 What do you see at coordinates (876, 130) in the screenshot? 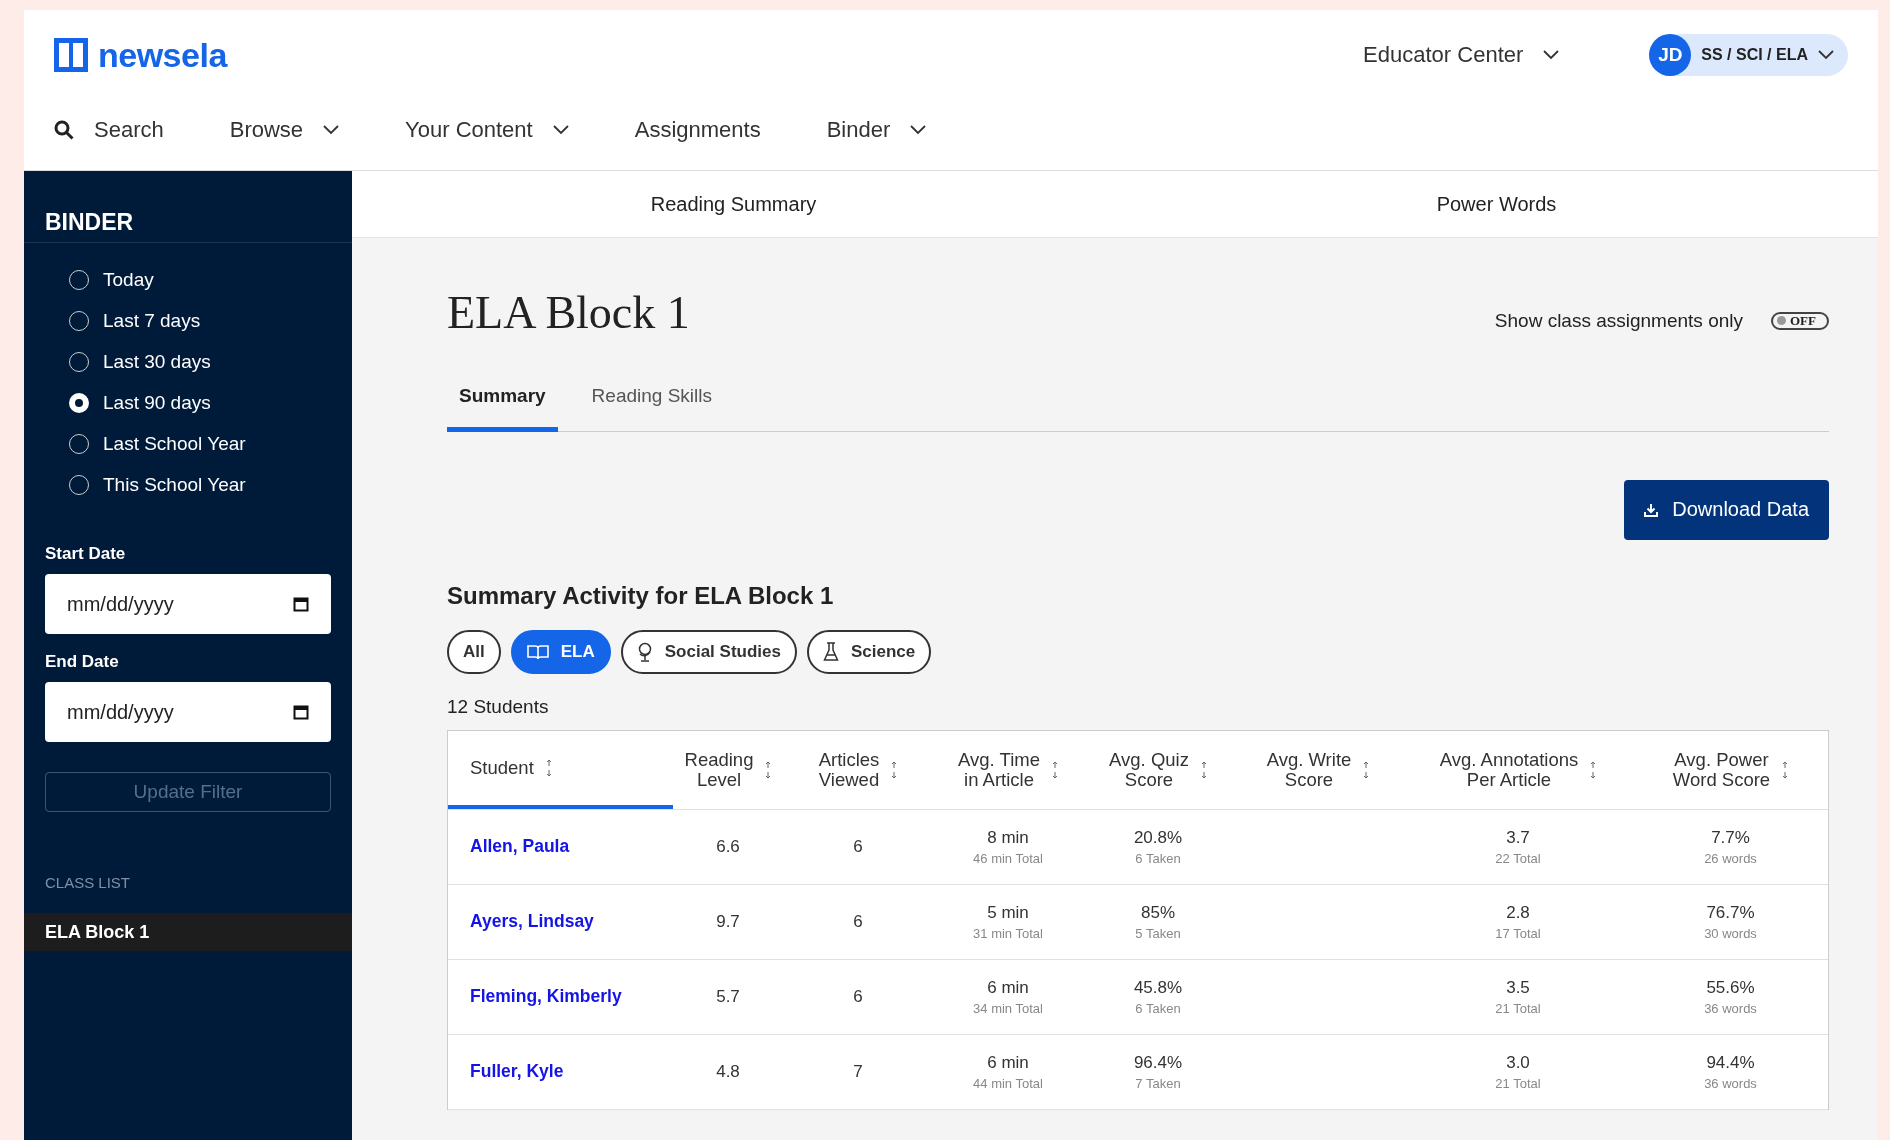
I see `nav-link: Binder` at bounding box center [876, 130].